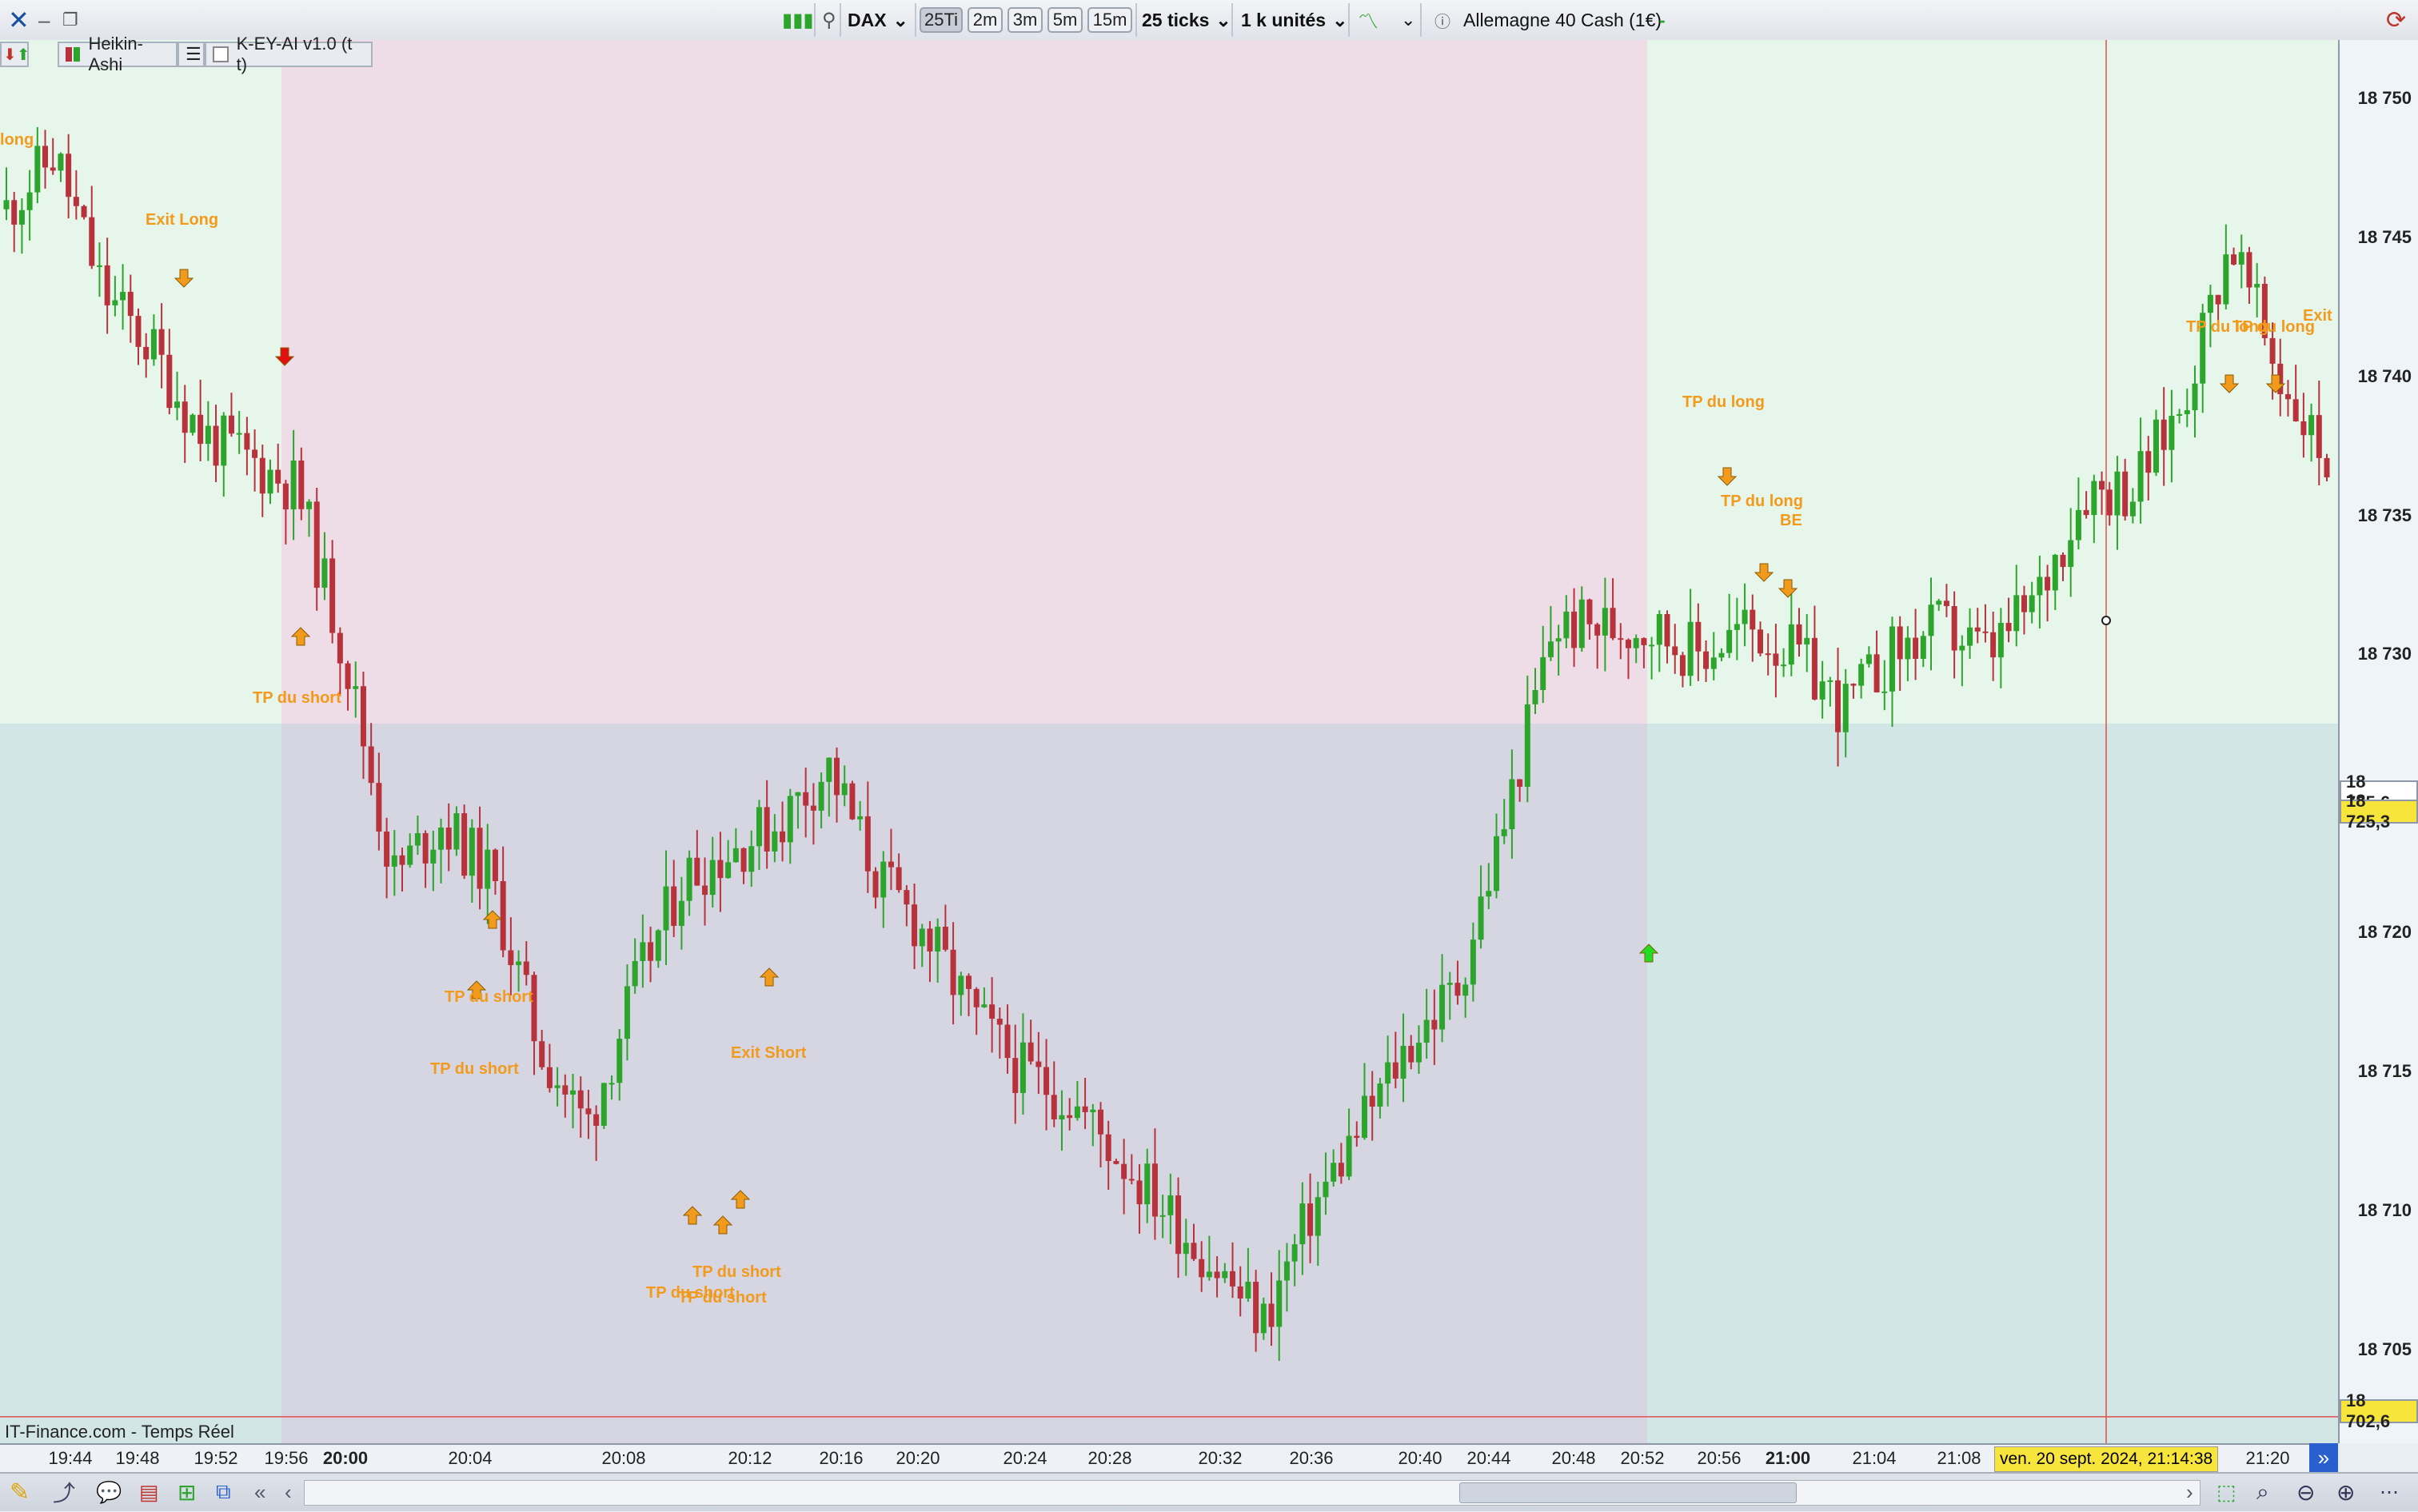 The image size is (2418, 1512). What do you see at coordinates (118, 54) in the screenshot?
I see `indicator-heikin-ashi: Heikin-Ashi` at bounding box center [118, 54].